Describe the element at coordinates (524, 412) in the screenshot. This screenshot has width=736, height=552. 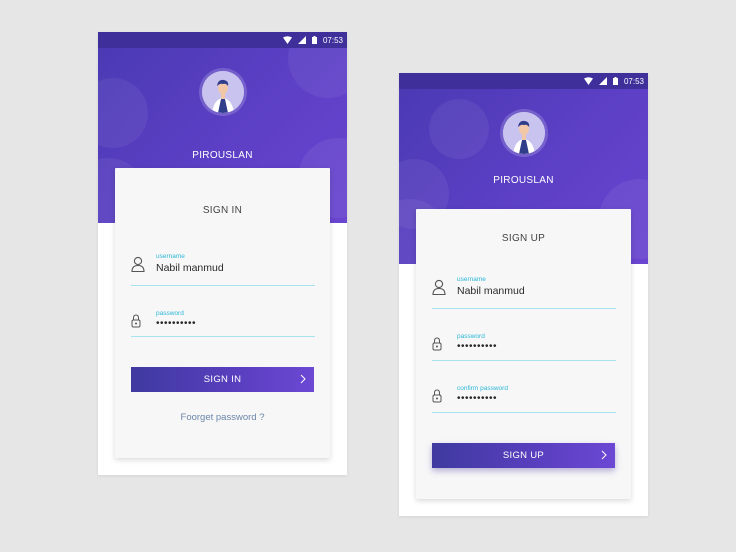
I see `confirm-password-underline` at that location.